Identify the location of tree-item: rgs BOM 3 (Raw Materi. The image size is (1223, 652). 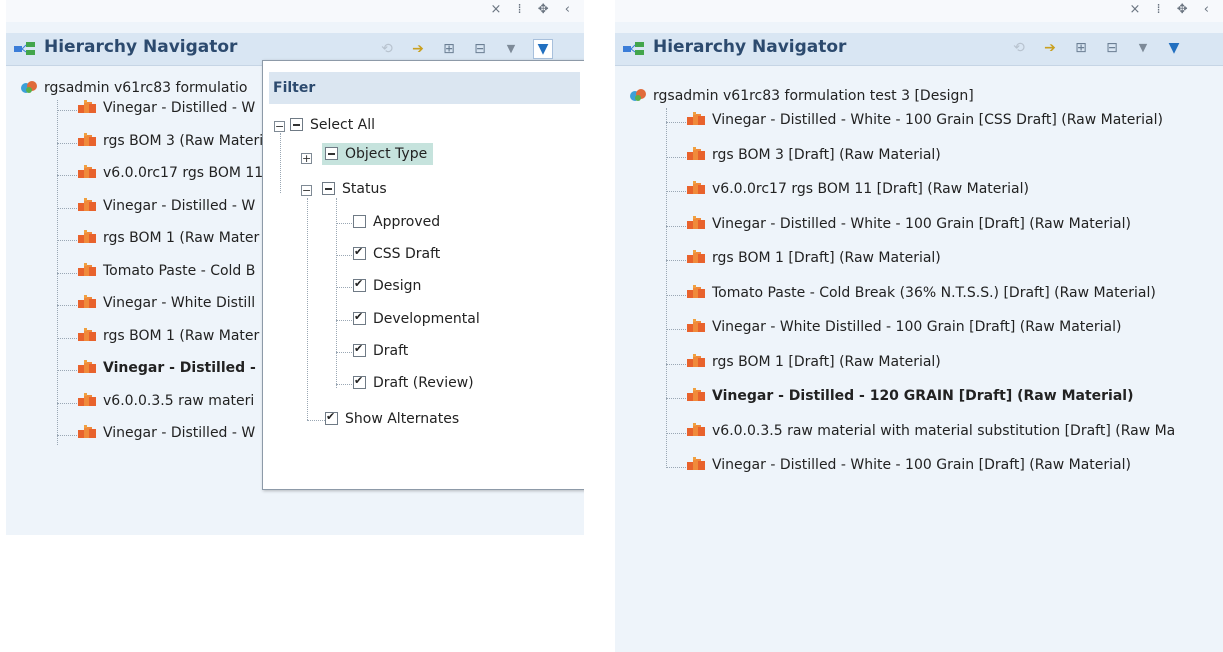
(170, 140).